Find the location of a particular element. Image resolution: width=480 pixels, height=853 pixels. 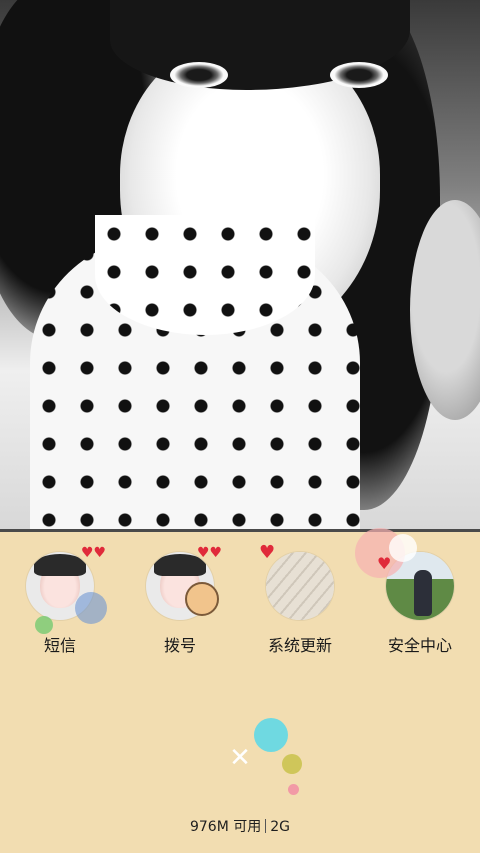

right-eye-shape is located at coordinates (359, 75).